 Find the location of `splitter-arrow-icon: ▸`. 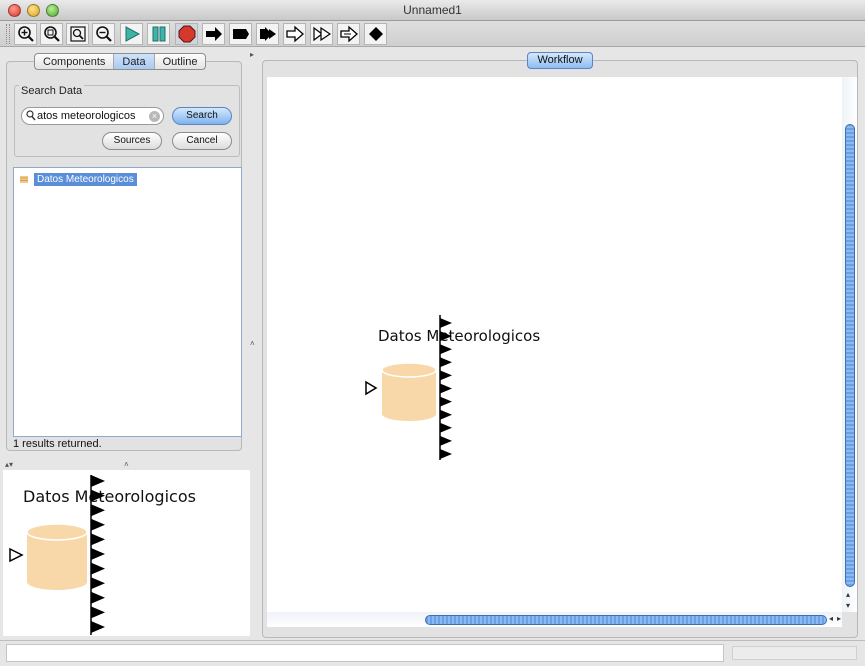

splitter-arrow-icon: ▸ is located at coordinates (252, 54).